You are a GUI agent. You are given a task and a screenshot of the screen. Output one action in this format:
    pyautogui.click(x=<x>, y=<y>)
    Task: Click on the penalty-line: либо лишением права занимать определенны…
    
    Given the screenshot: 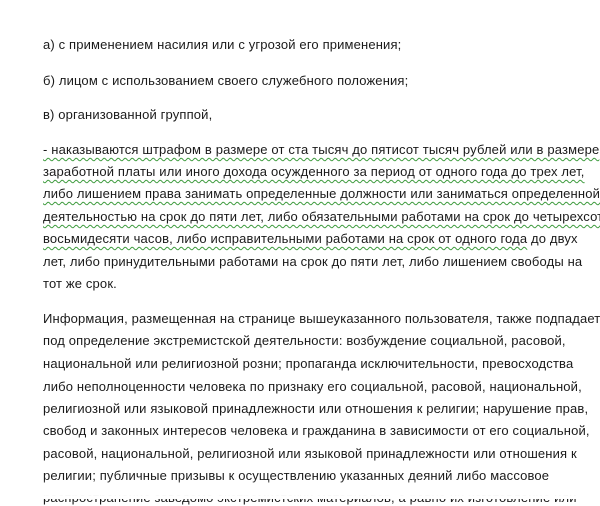 What is the action you would take?
    pyautogui.click(x=321, y=194)
    